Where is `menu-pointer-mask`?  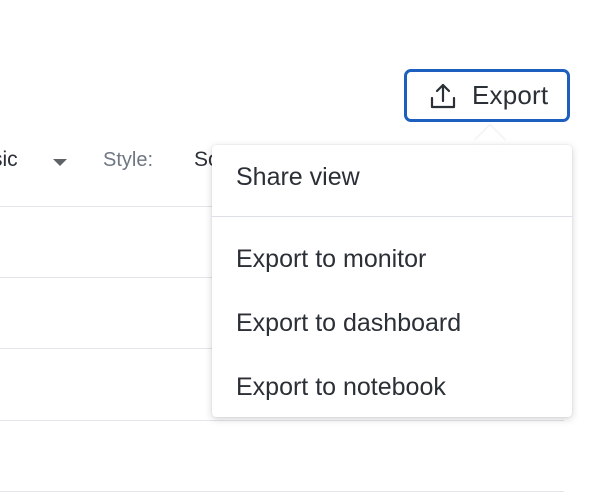
menu-pointer-mask is located at coordinates (490, 151).